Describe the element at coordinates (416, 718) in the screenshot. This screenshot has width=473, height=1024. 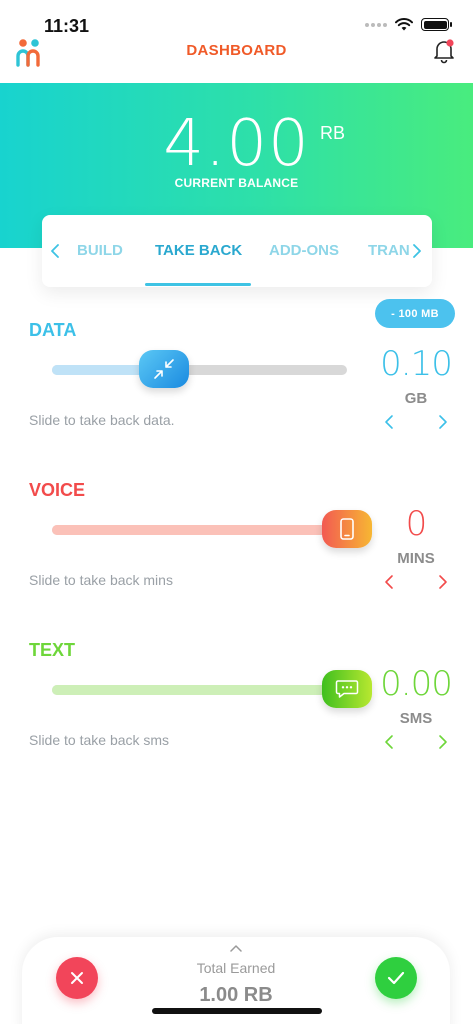
I see `text-unit: SMS` at that location.